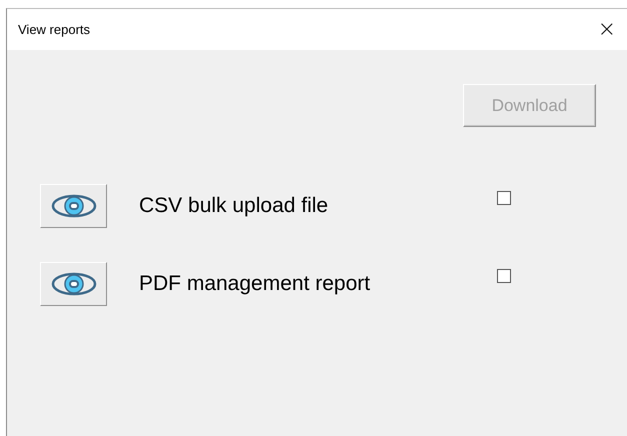  I want to click on report-name: CSV bulk upload file, so click(234, 206).